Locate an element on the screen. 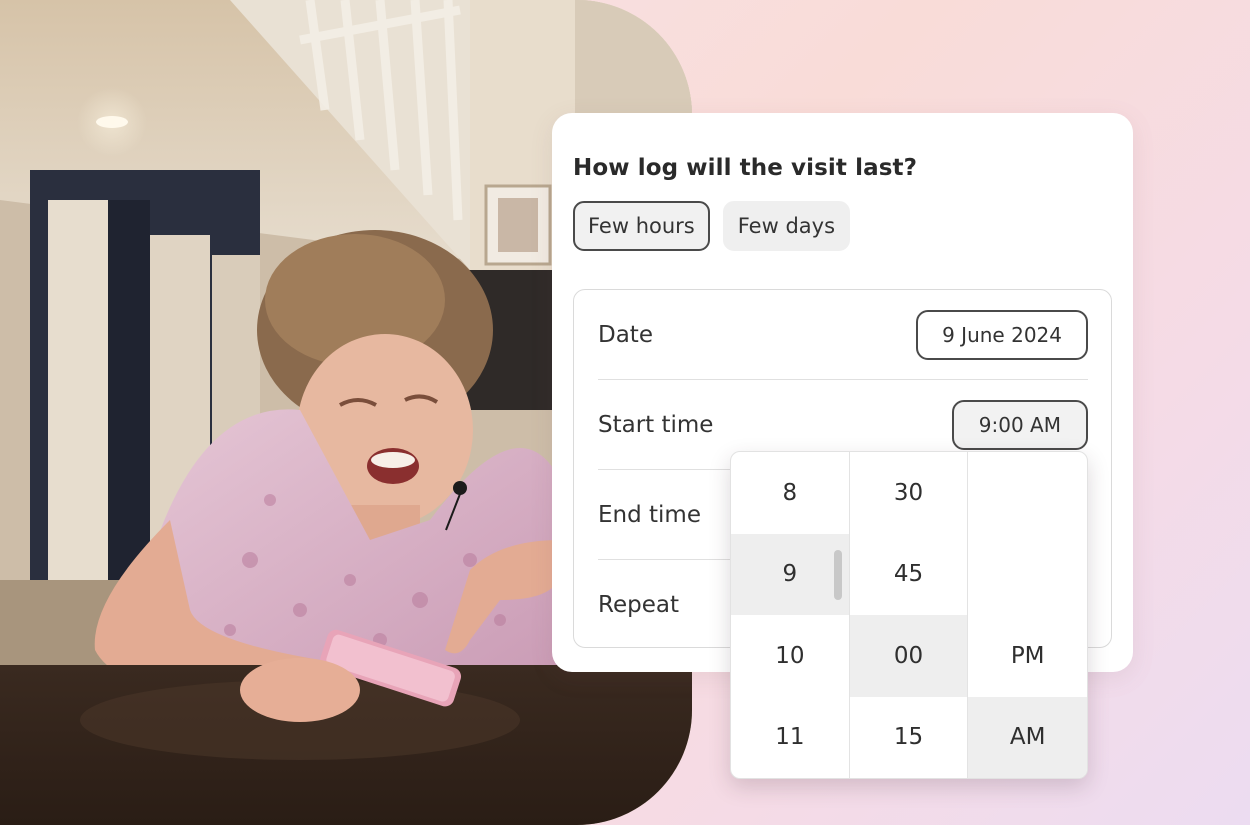  hour-option-selected: 9 is located at coordinates (790, 574).